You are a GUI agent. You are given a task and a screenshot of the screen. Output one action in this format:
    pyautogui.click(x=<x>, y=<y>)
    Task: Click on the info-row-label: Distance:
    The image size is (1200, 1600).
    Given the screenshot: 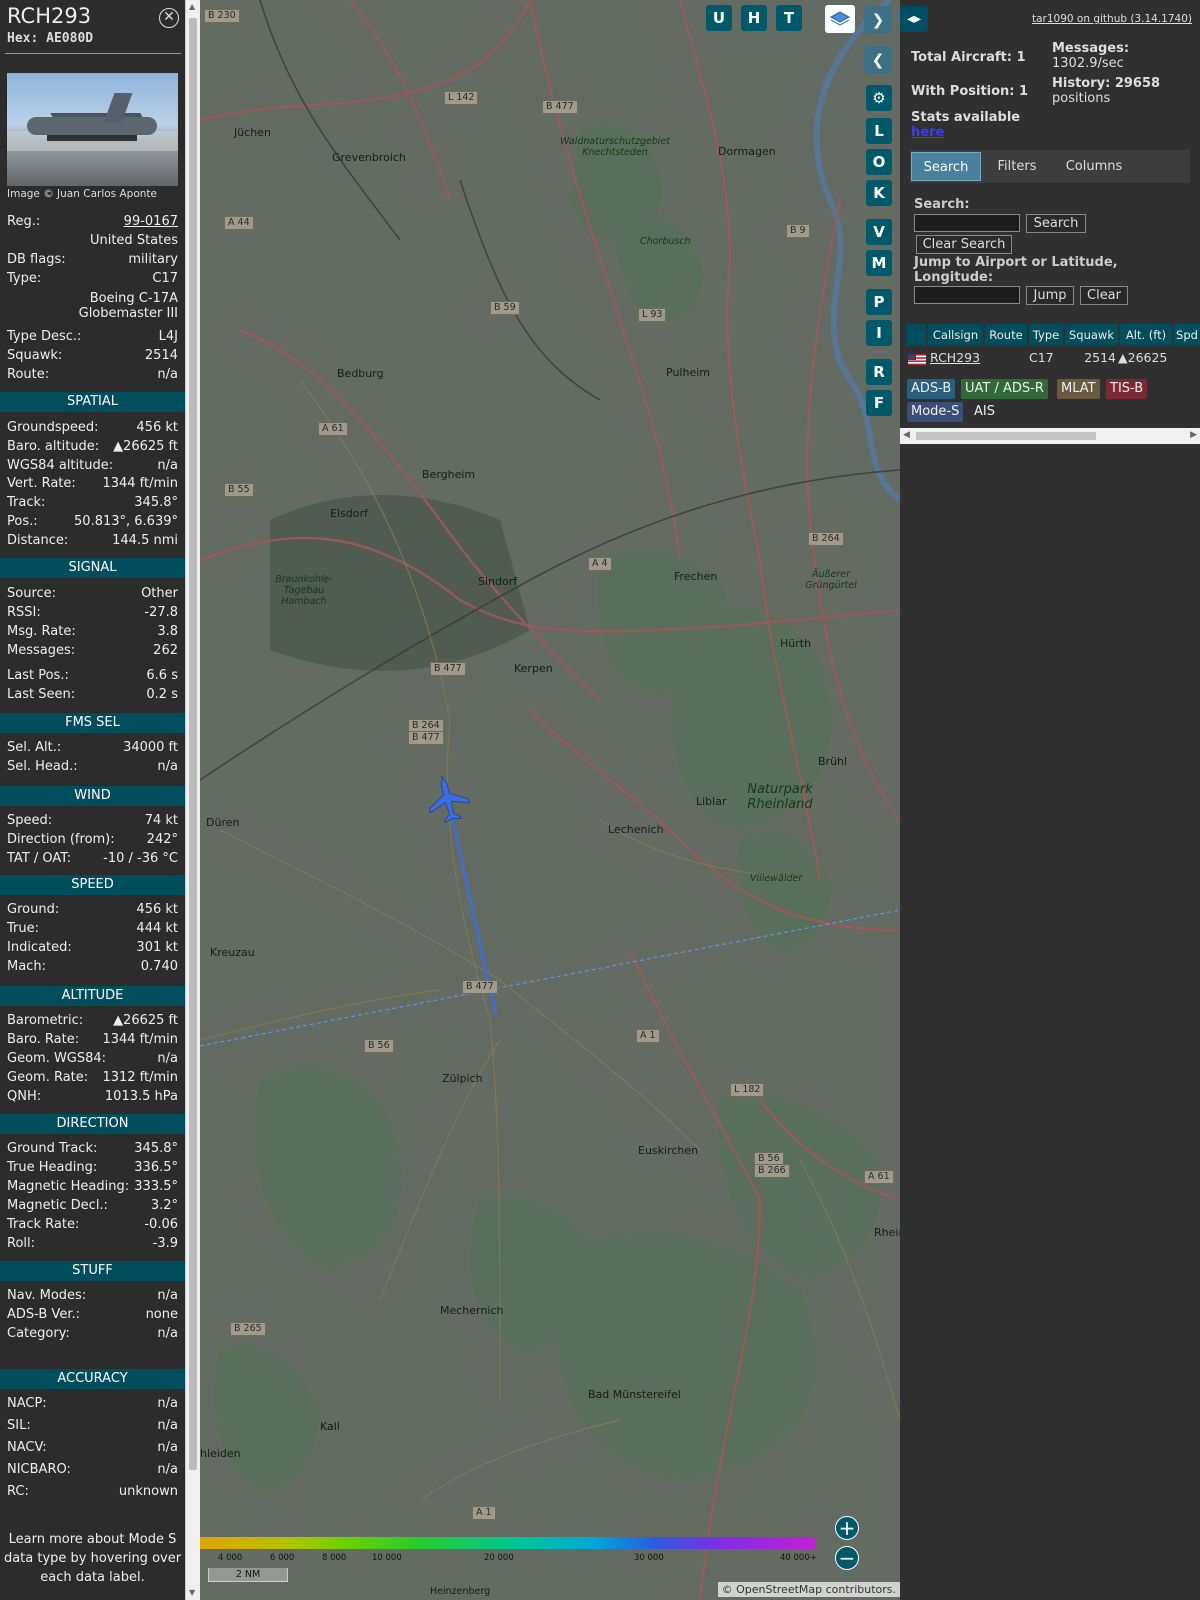 What is the action you would take?
    pyautogui.click(x=37, y=540)
    